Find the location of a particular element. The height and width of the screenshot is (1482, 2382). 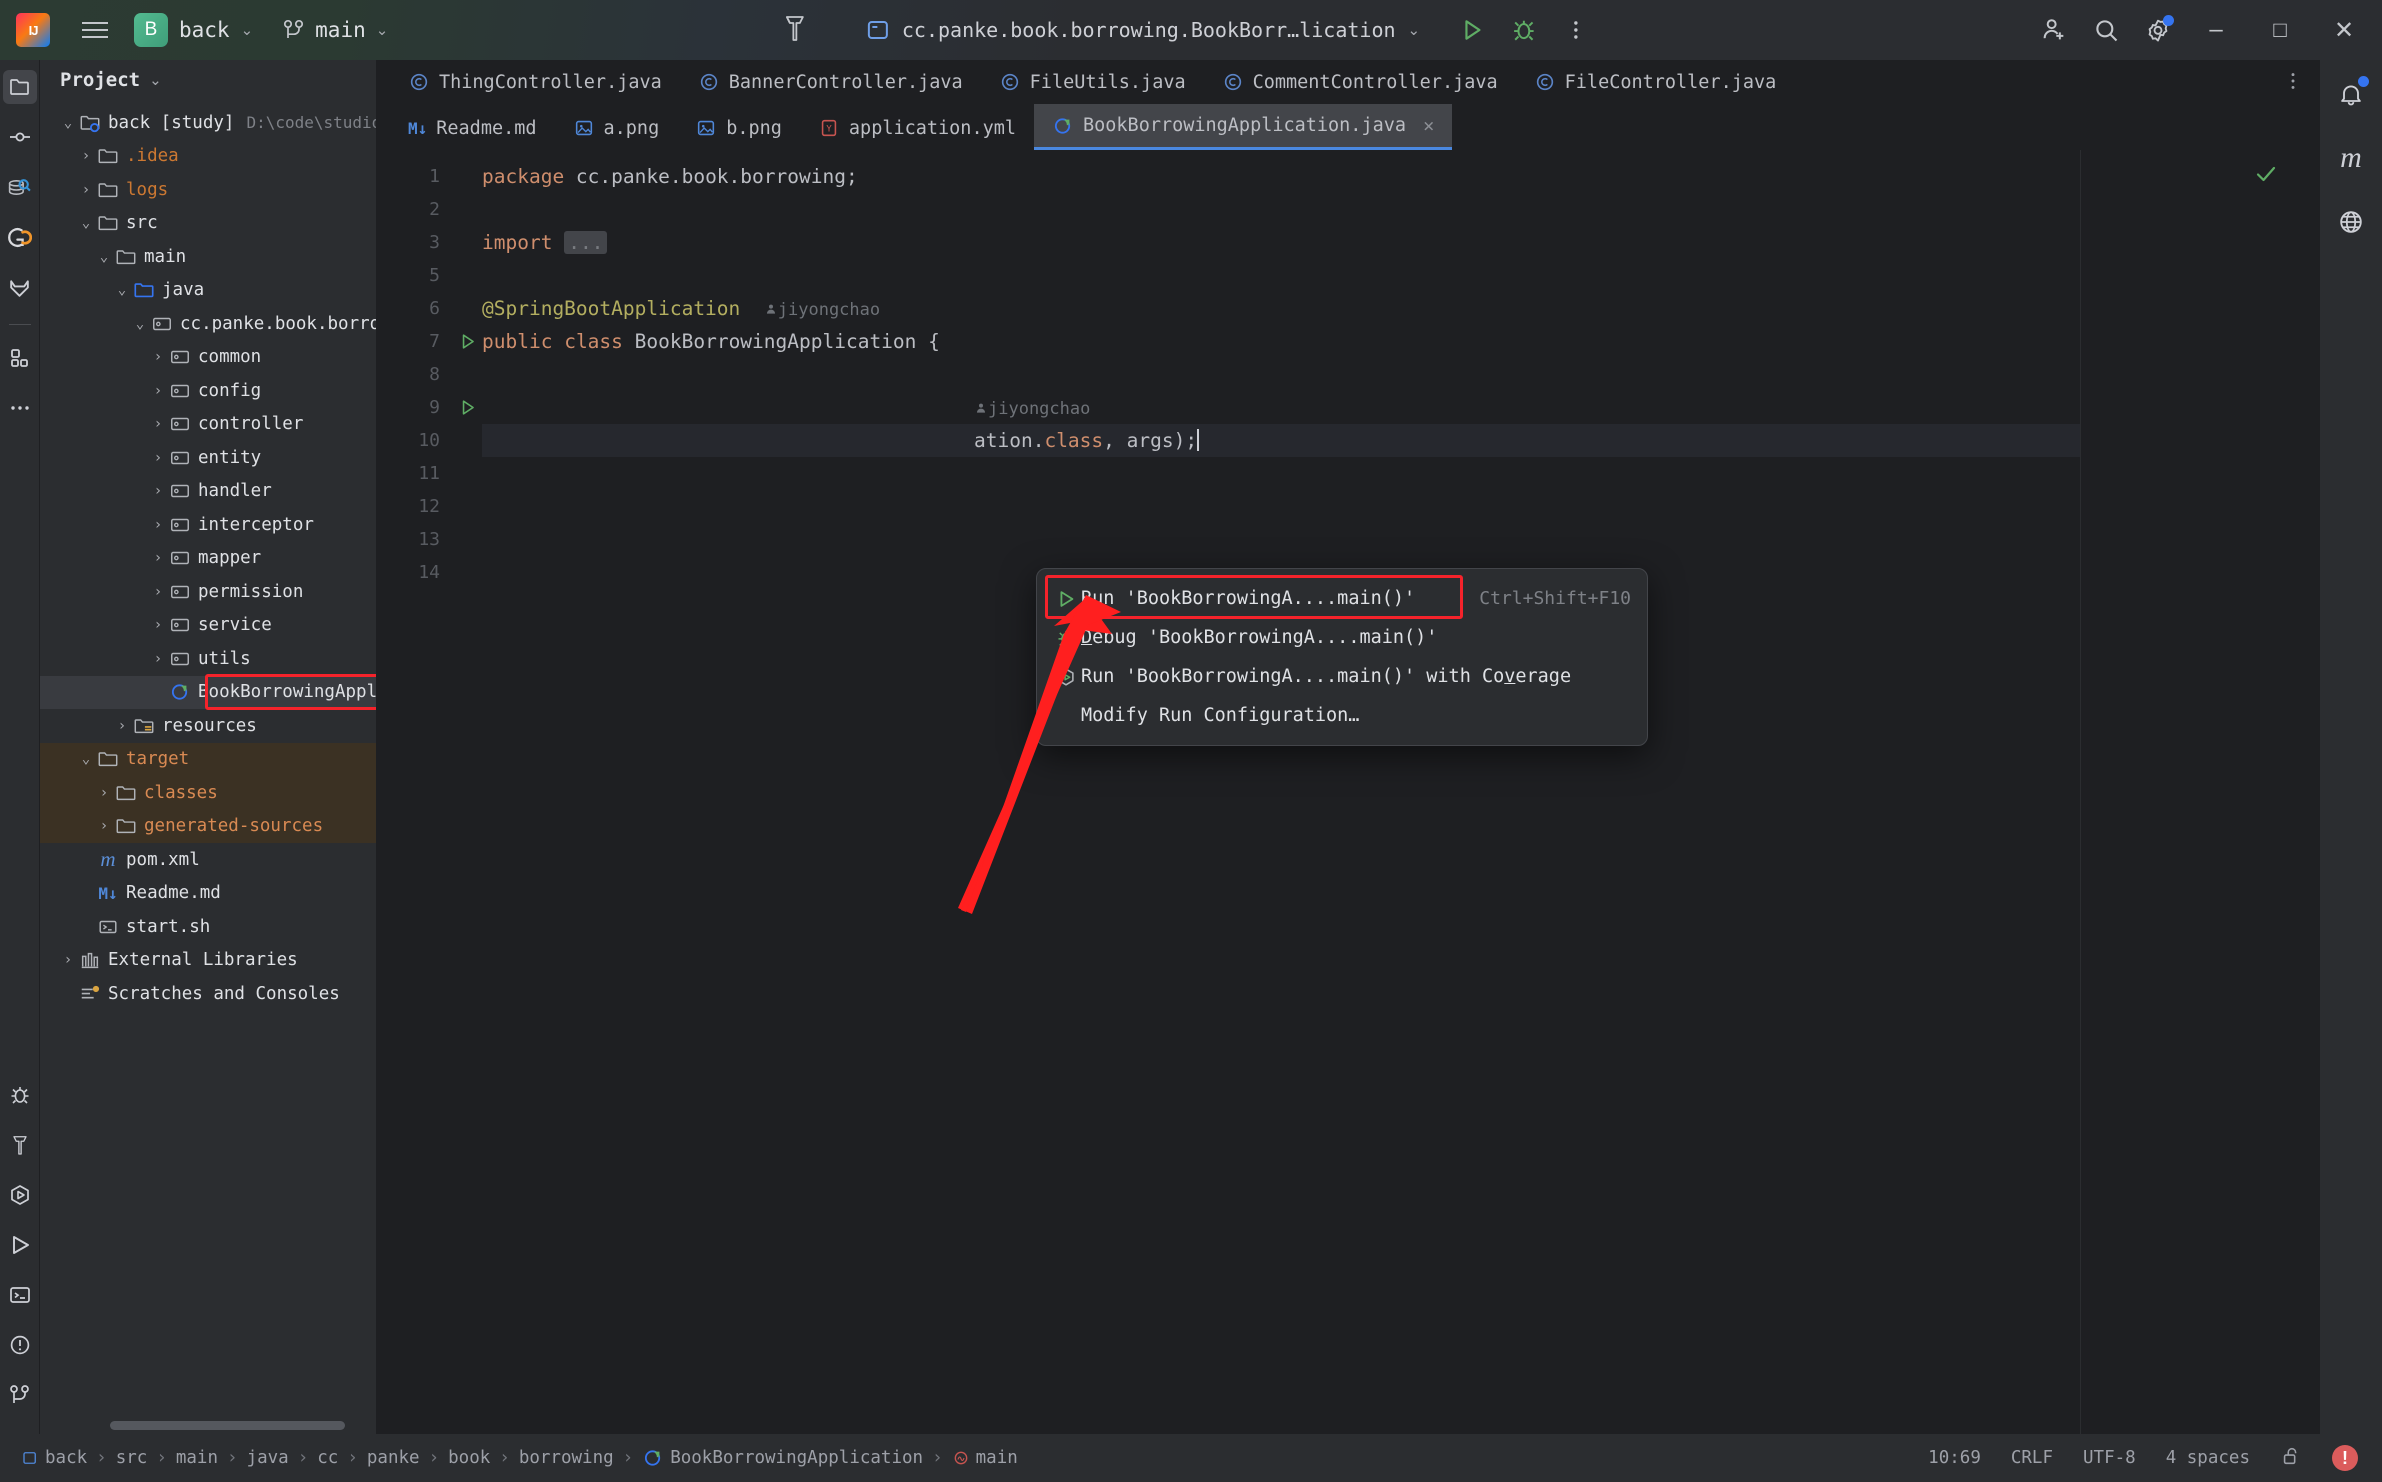

maven-tool-icon: m is located at coordinates (2351, 158).